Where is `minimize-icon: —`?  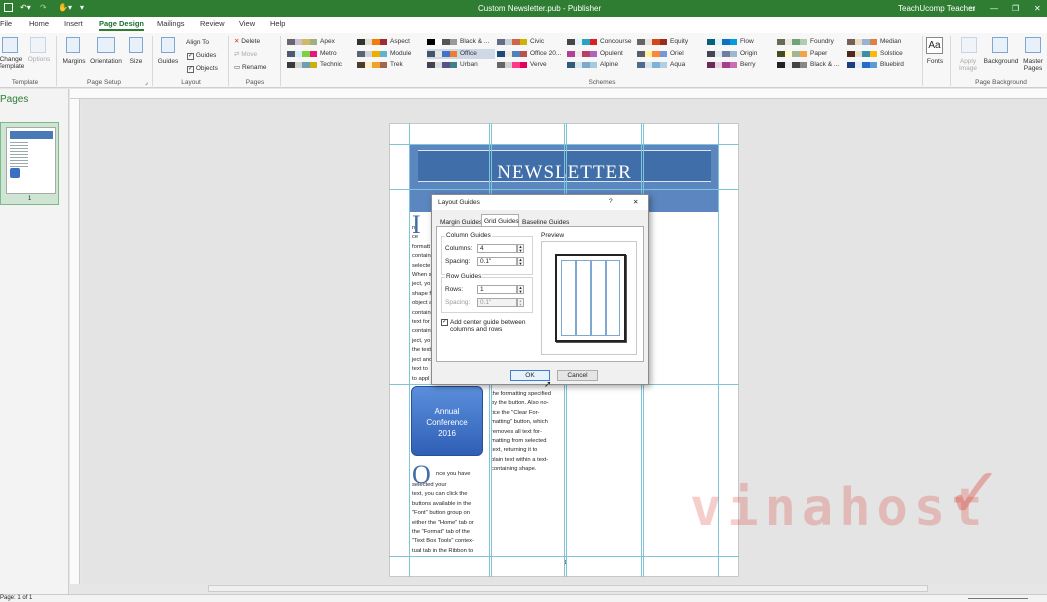 minimize-icon: — is located at coordinates (994, 8).